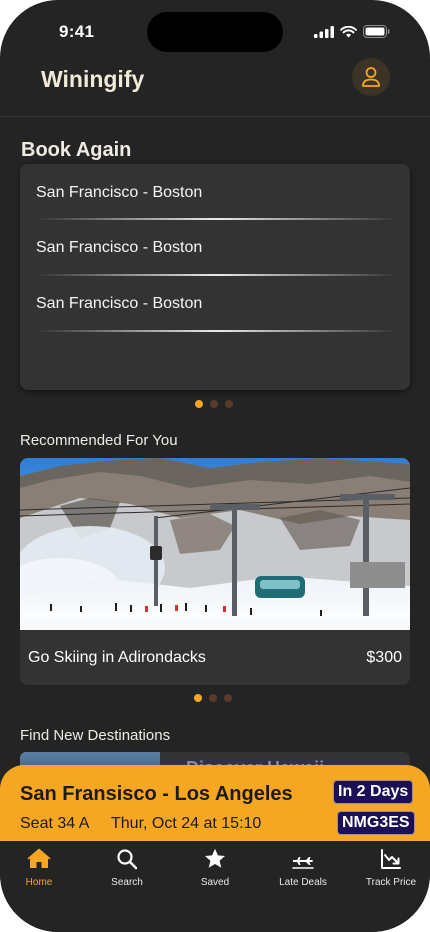  Describe the element at coordinates (39, 858) in the screenshot. I see `home-icon` at that location.